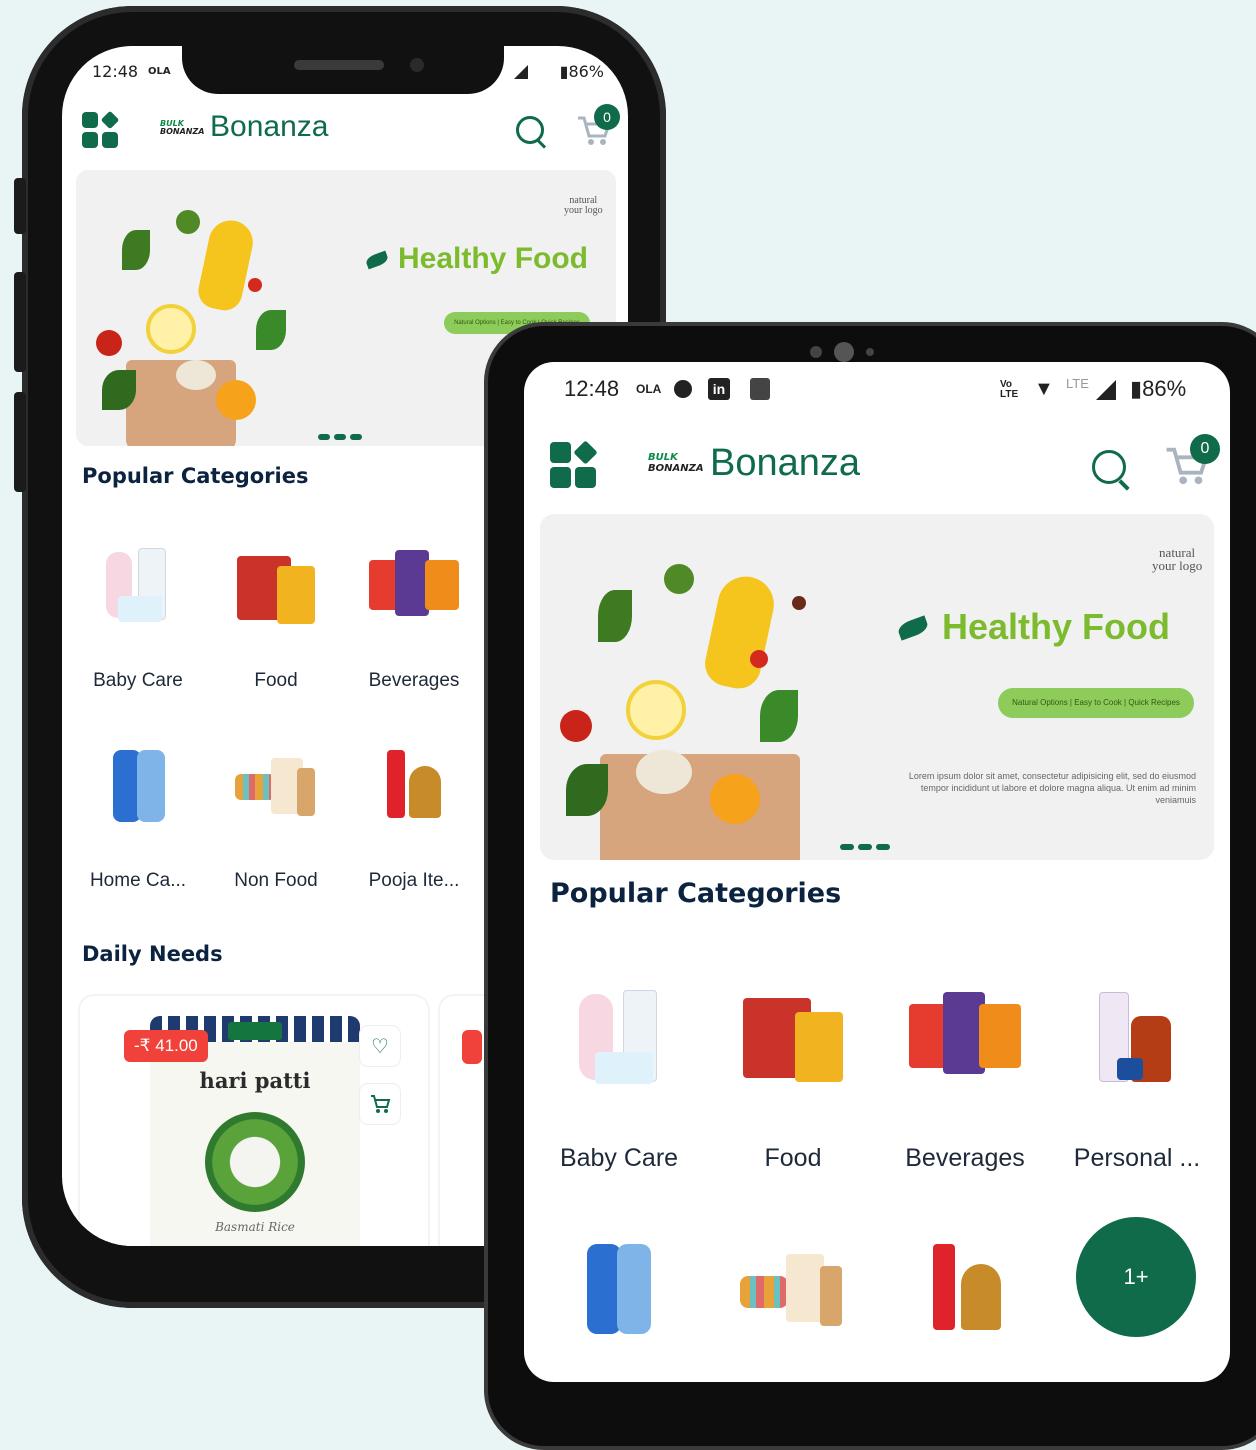 This screenshot has height=1450, width=1256. I want to click on lte-indicator: LTE, so click(1077, 383).